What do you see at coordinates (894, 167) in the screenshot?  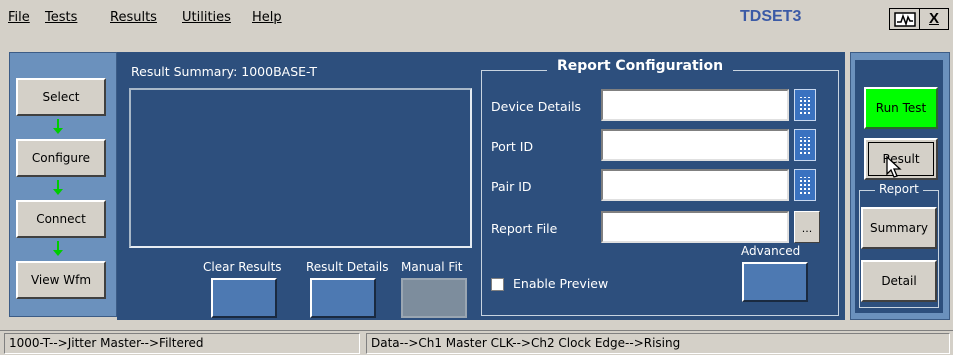 I see `mouse-pointer-icon` at bounding box center [894, 167].